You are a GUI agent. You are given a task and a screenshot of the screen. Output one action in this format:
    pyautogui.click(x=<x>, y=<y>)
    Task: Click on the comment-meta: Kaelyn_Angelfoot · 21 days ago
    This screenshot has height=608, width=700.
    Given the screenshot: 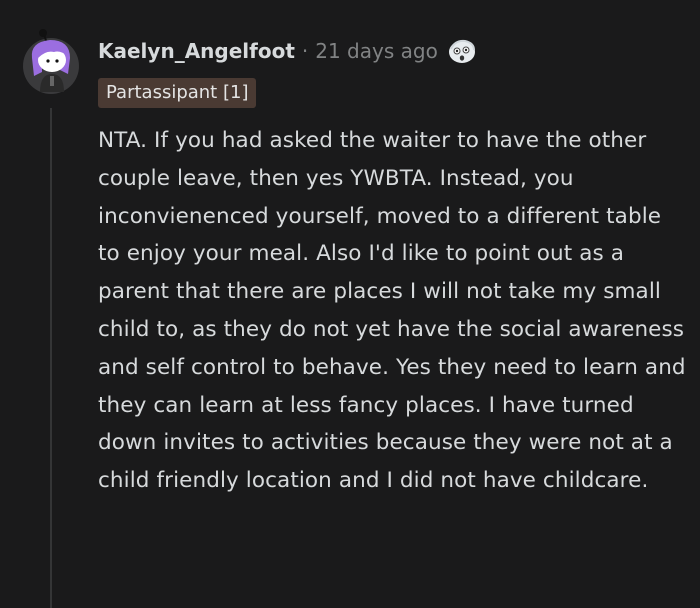 What is the action you would take?
    pyautogui.click(x=287, y=51)
    